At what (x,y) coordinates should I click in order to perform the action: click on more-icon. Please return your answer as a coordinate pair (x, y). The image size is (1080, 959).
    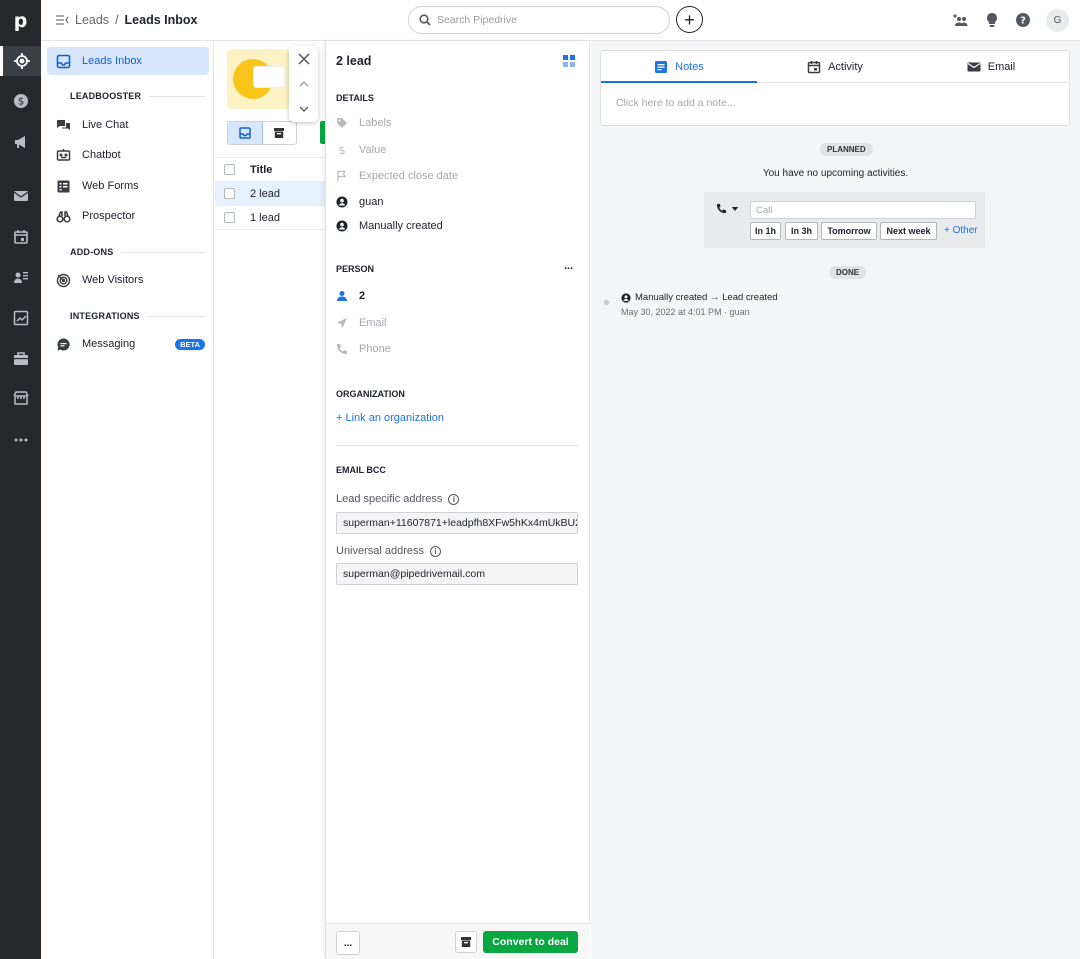
    Looking at the image, I should click on (20, 440).